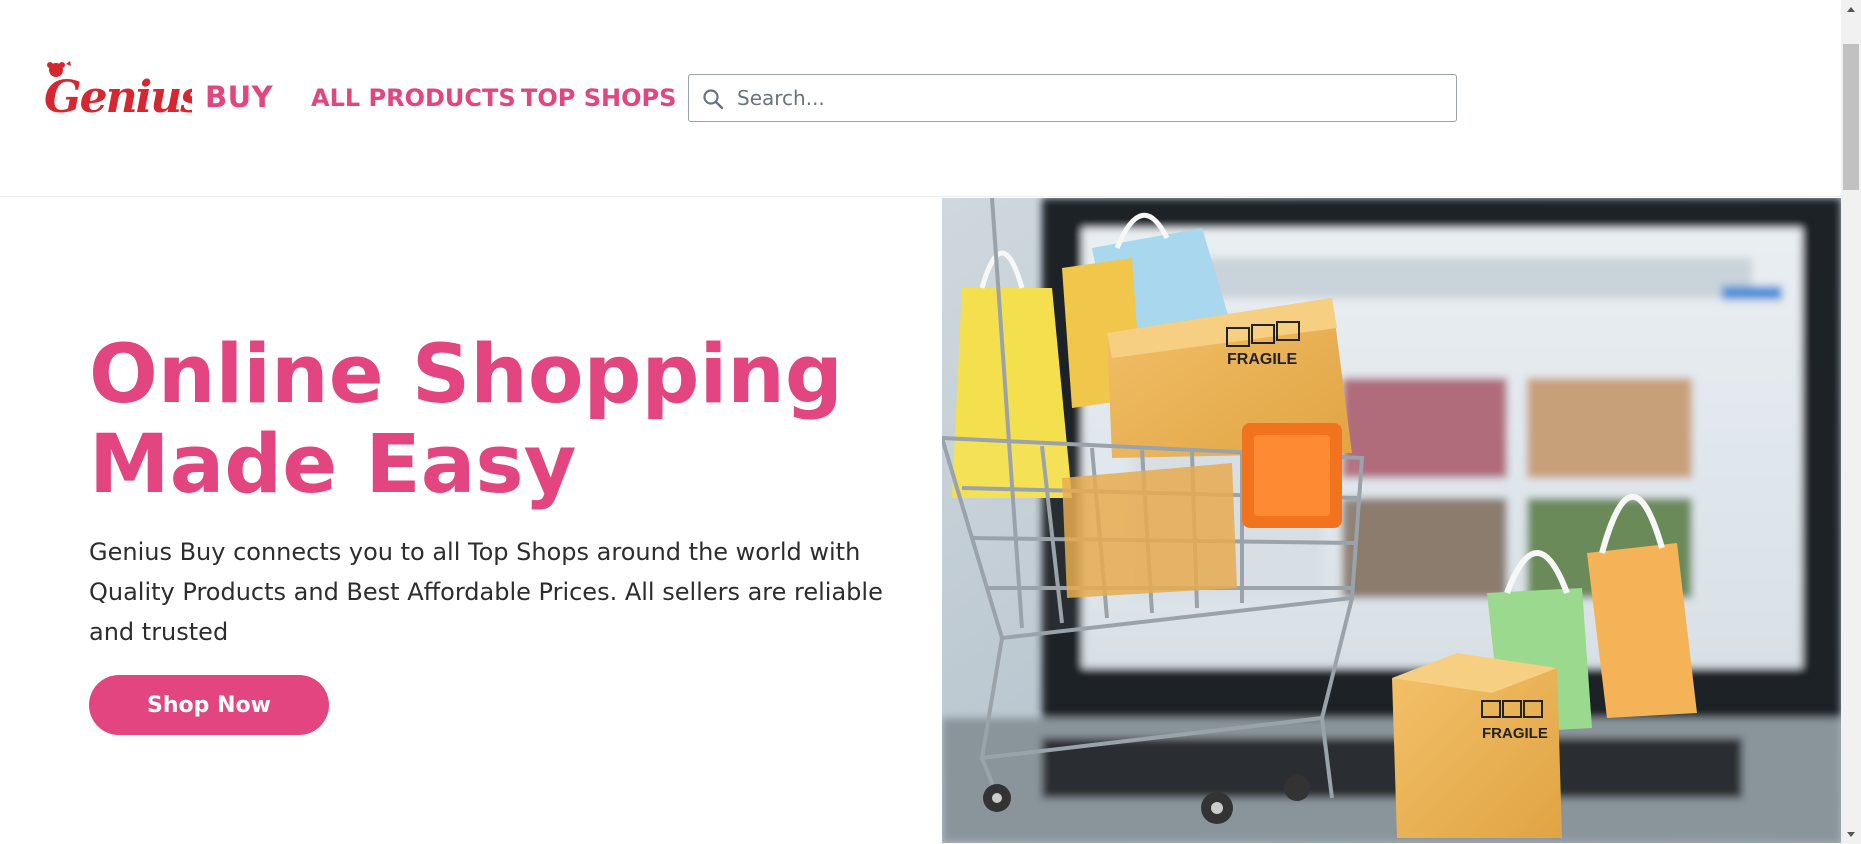 The width and height of the screenshot is (1861, 844). What do you see at coordinates (413, 98) in the screenshot?
I see `nav-all-products: ALL PRODUCTS` at bounding box center [413, 98].